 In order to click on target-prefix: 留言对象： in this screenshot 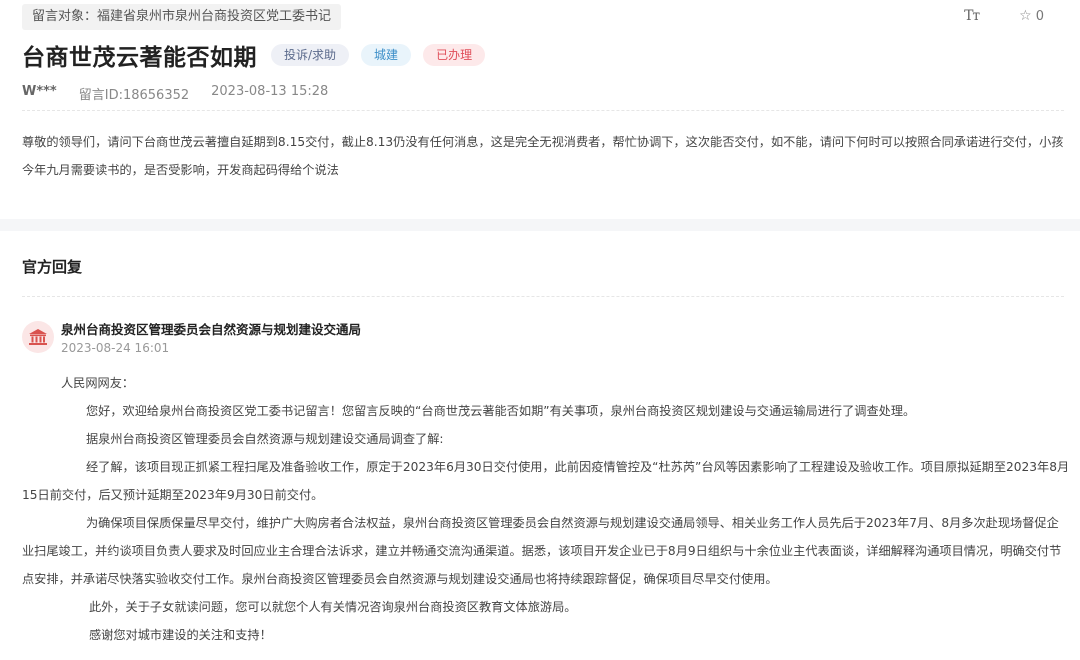, I will do `click(65, 16)`.